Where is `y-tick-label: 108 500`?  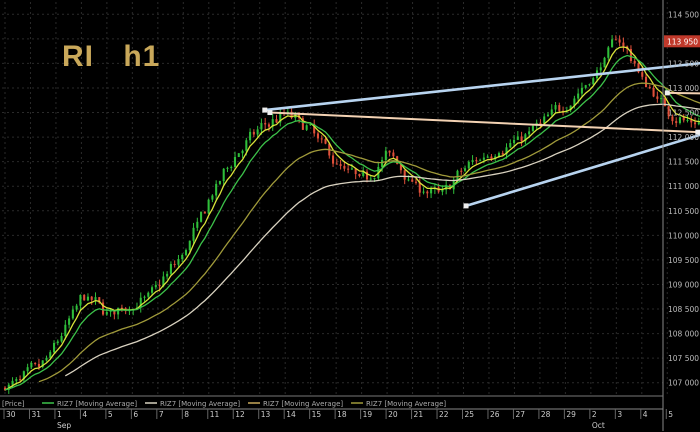 y-tick-label: 108 500 is located at coordinates (683, 309).